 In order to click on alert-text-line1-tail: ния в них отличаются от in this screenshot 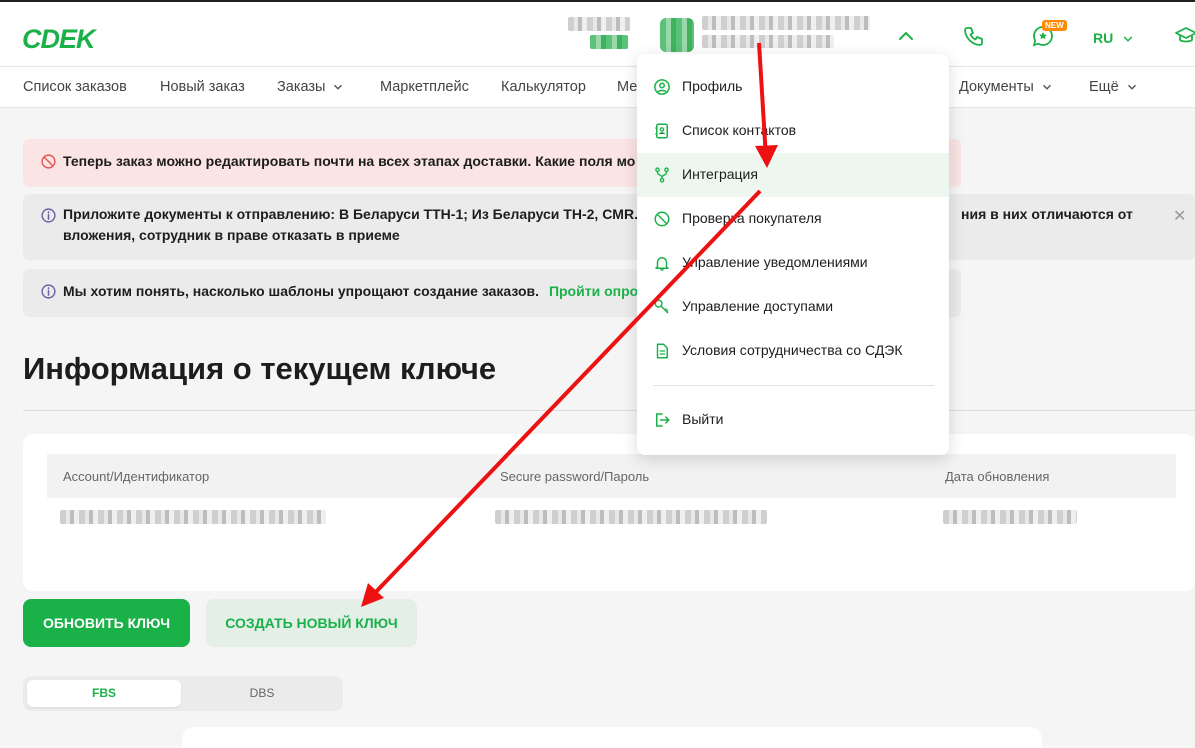, I will do `click(1047, 214)`.